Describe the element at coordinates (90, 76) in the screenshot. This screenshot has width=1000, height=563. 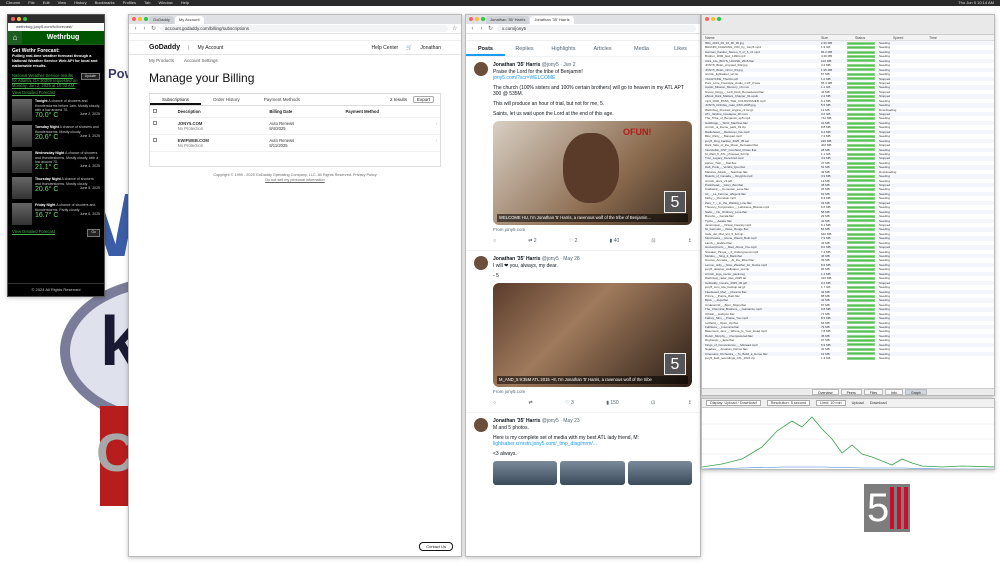
I see `update-button: Update` at that location.